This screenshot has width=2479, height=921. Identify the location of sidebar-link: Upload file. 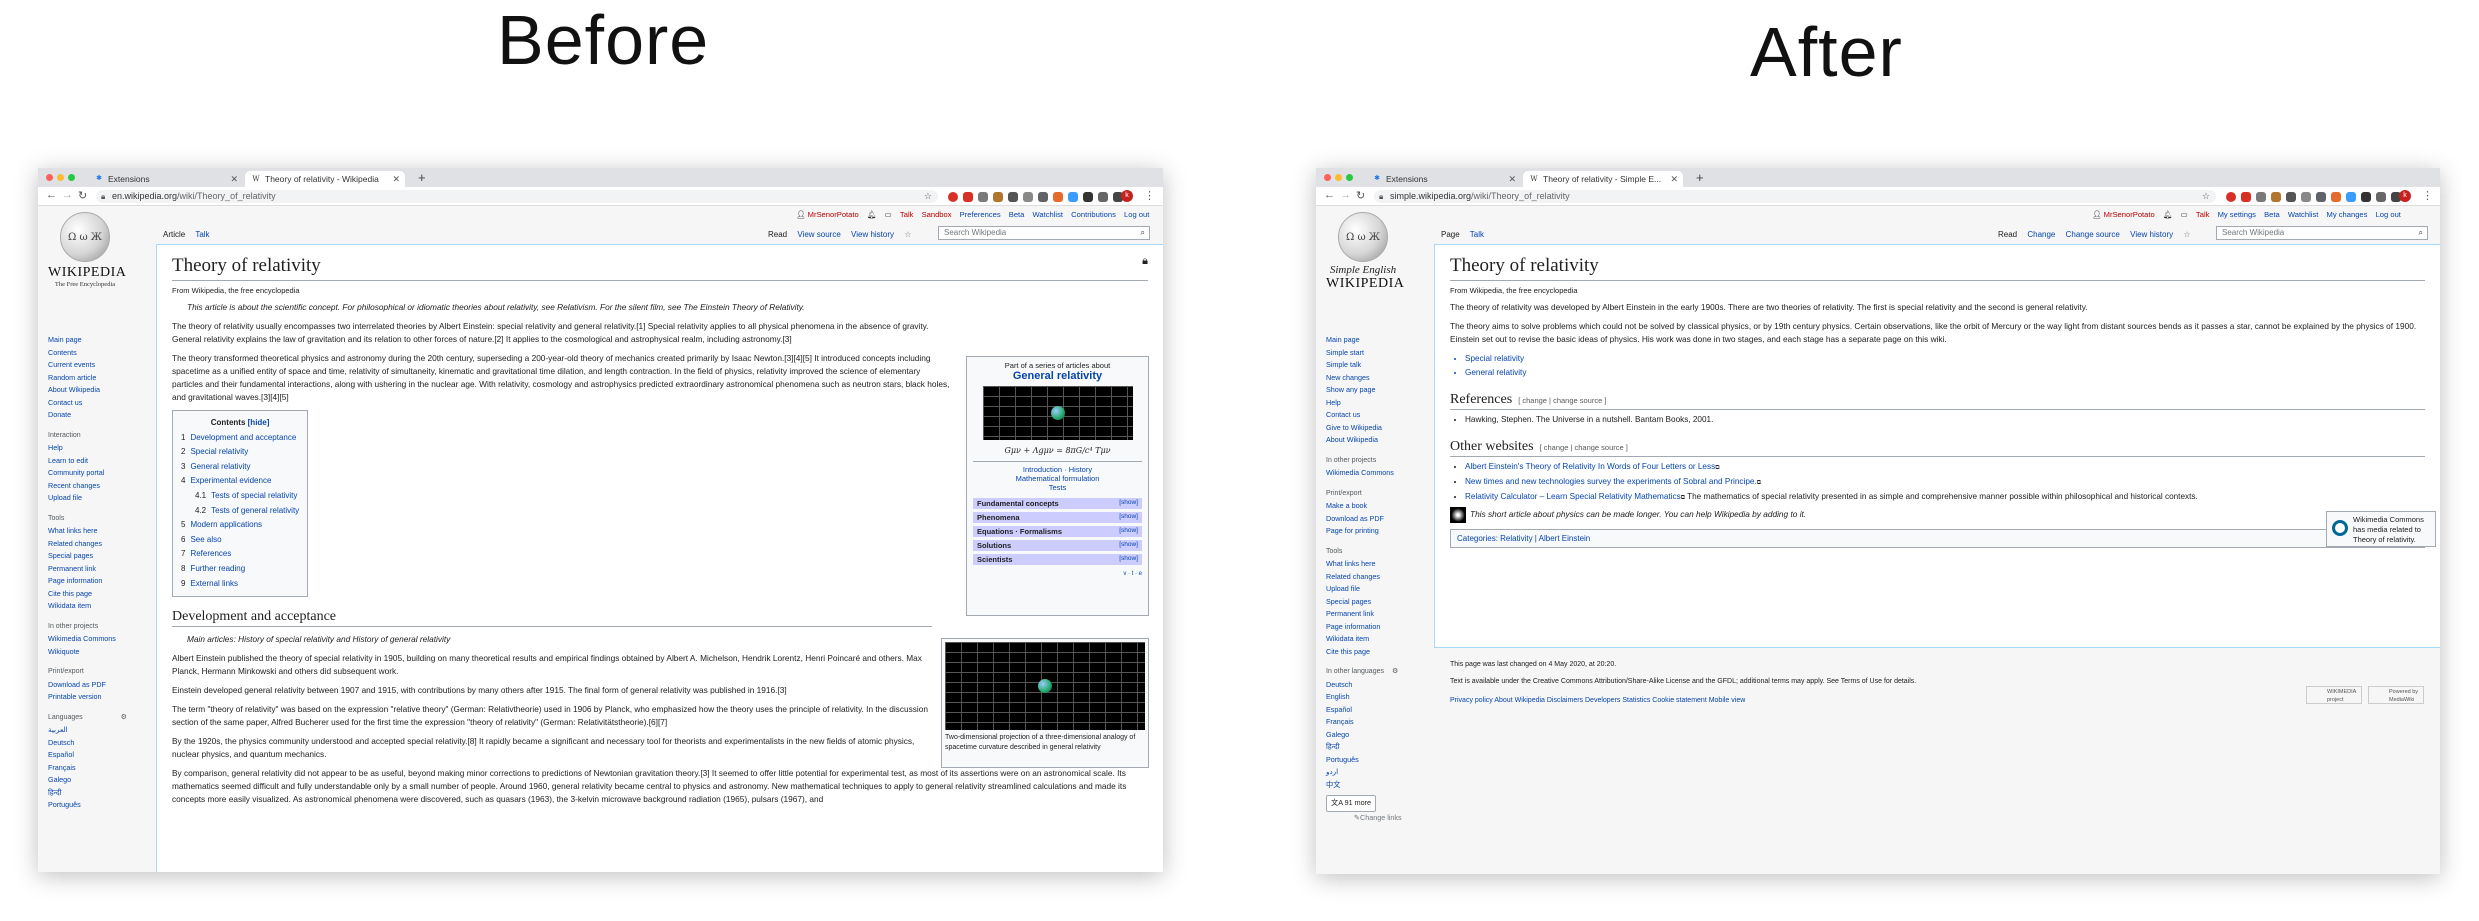
(87, 498).